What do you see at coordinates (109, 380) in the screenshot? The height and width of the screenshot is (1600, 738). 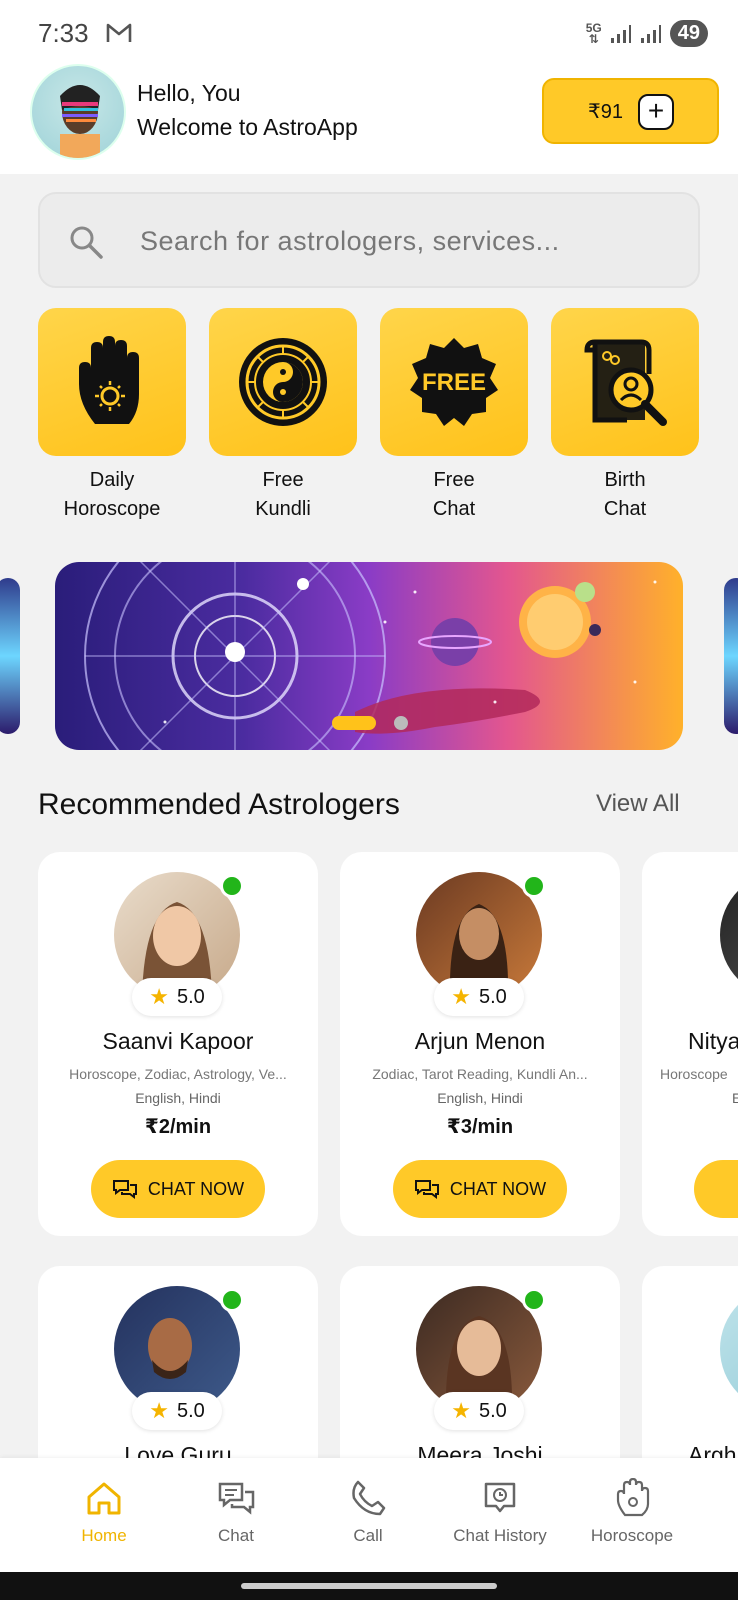 I see `palm-icon` at bounding box center [109, 380].